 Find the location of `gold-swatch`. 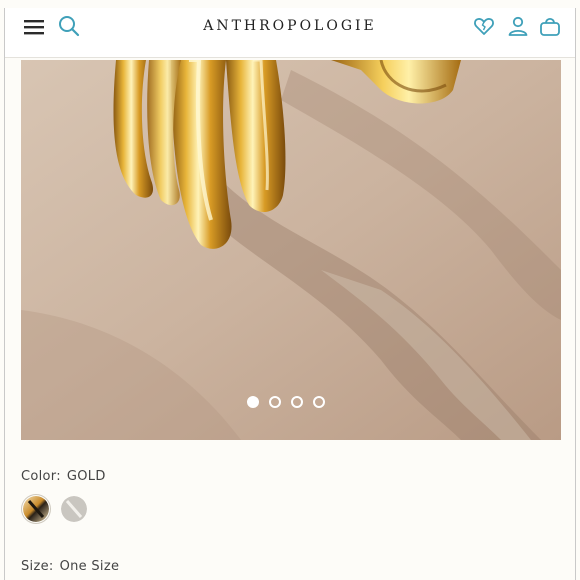

gold-swatch is located at coordinates (36, 509).